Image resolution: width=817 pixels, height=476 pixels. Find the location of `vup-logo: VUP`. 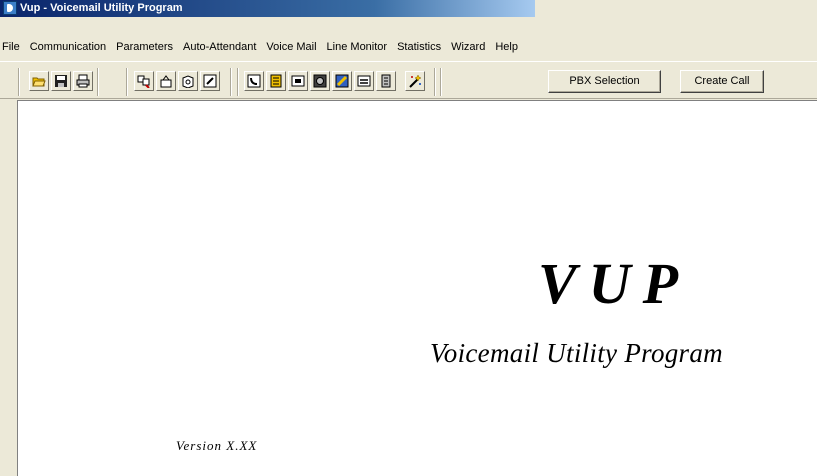

vup-logo: VUP is located at coordinates (614, 283).